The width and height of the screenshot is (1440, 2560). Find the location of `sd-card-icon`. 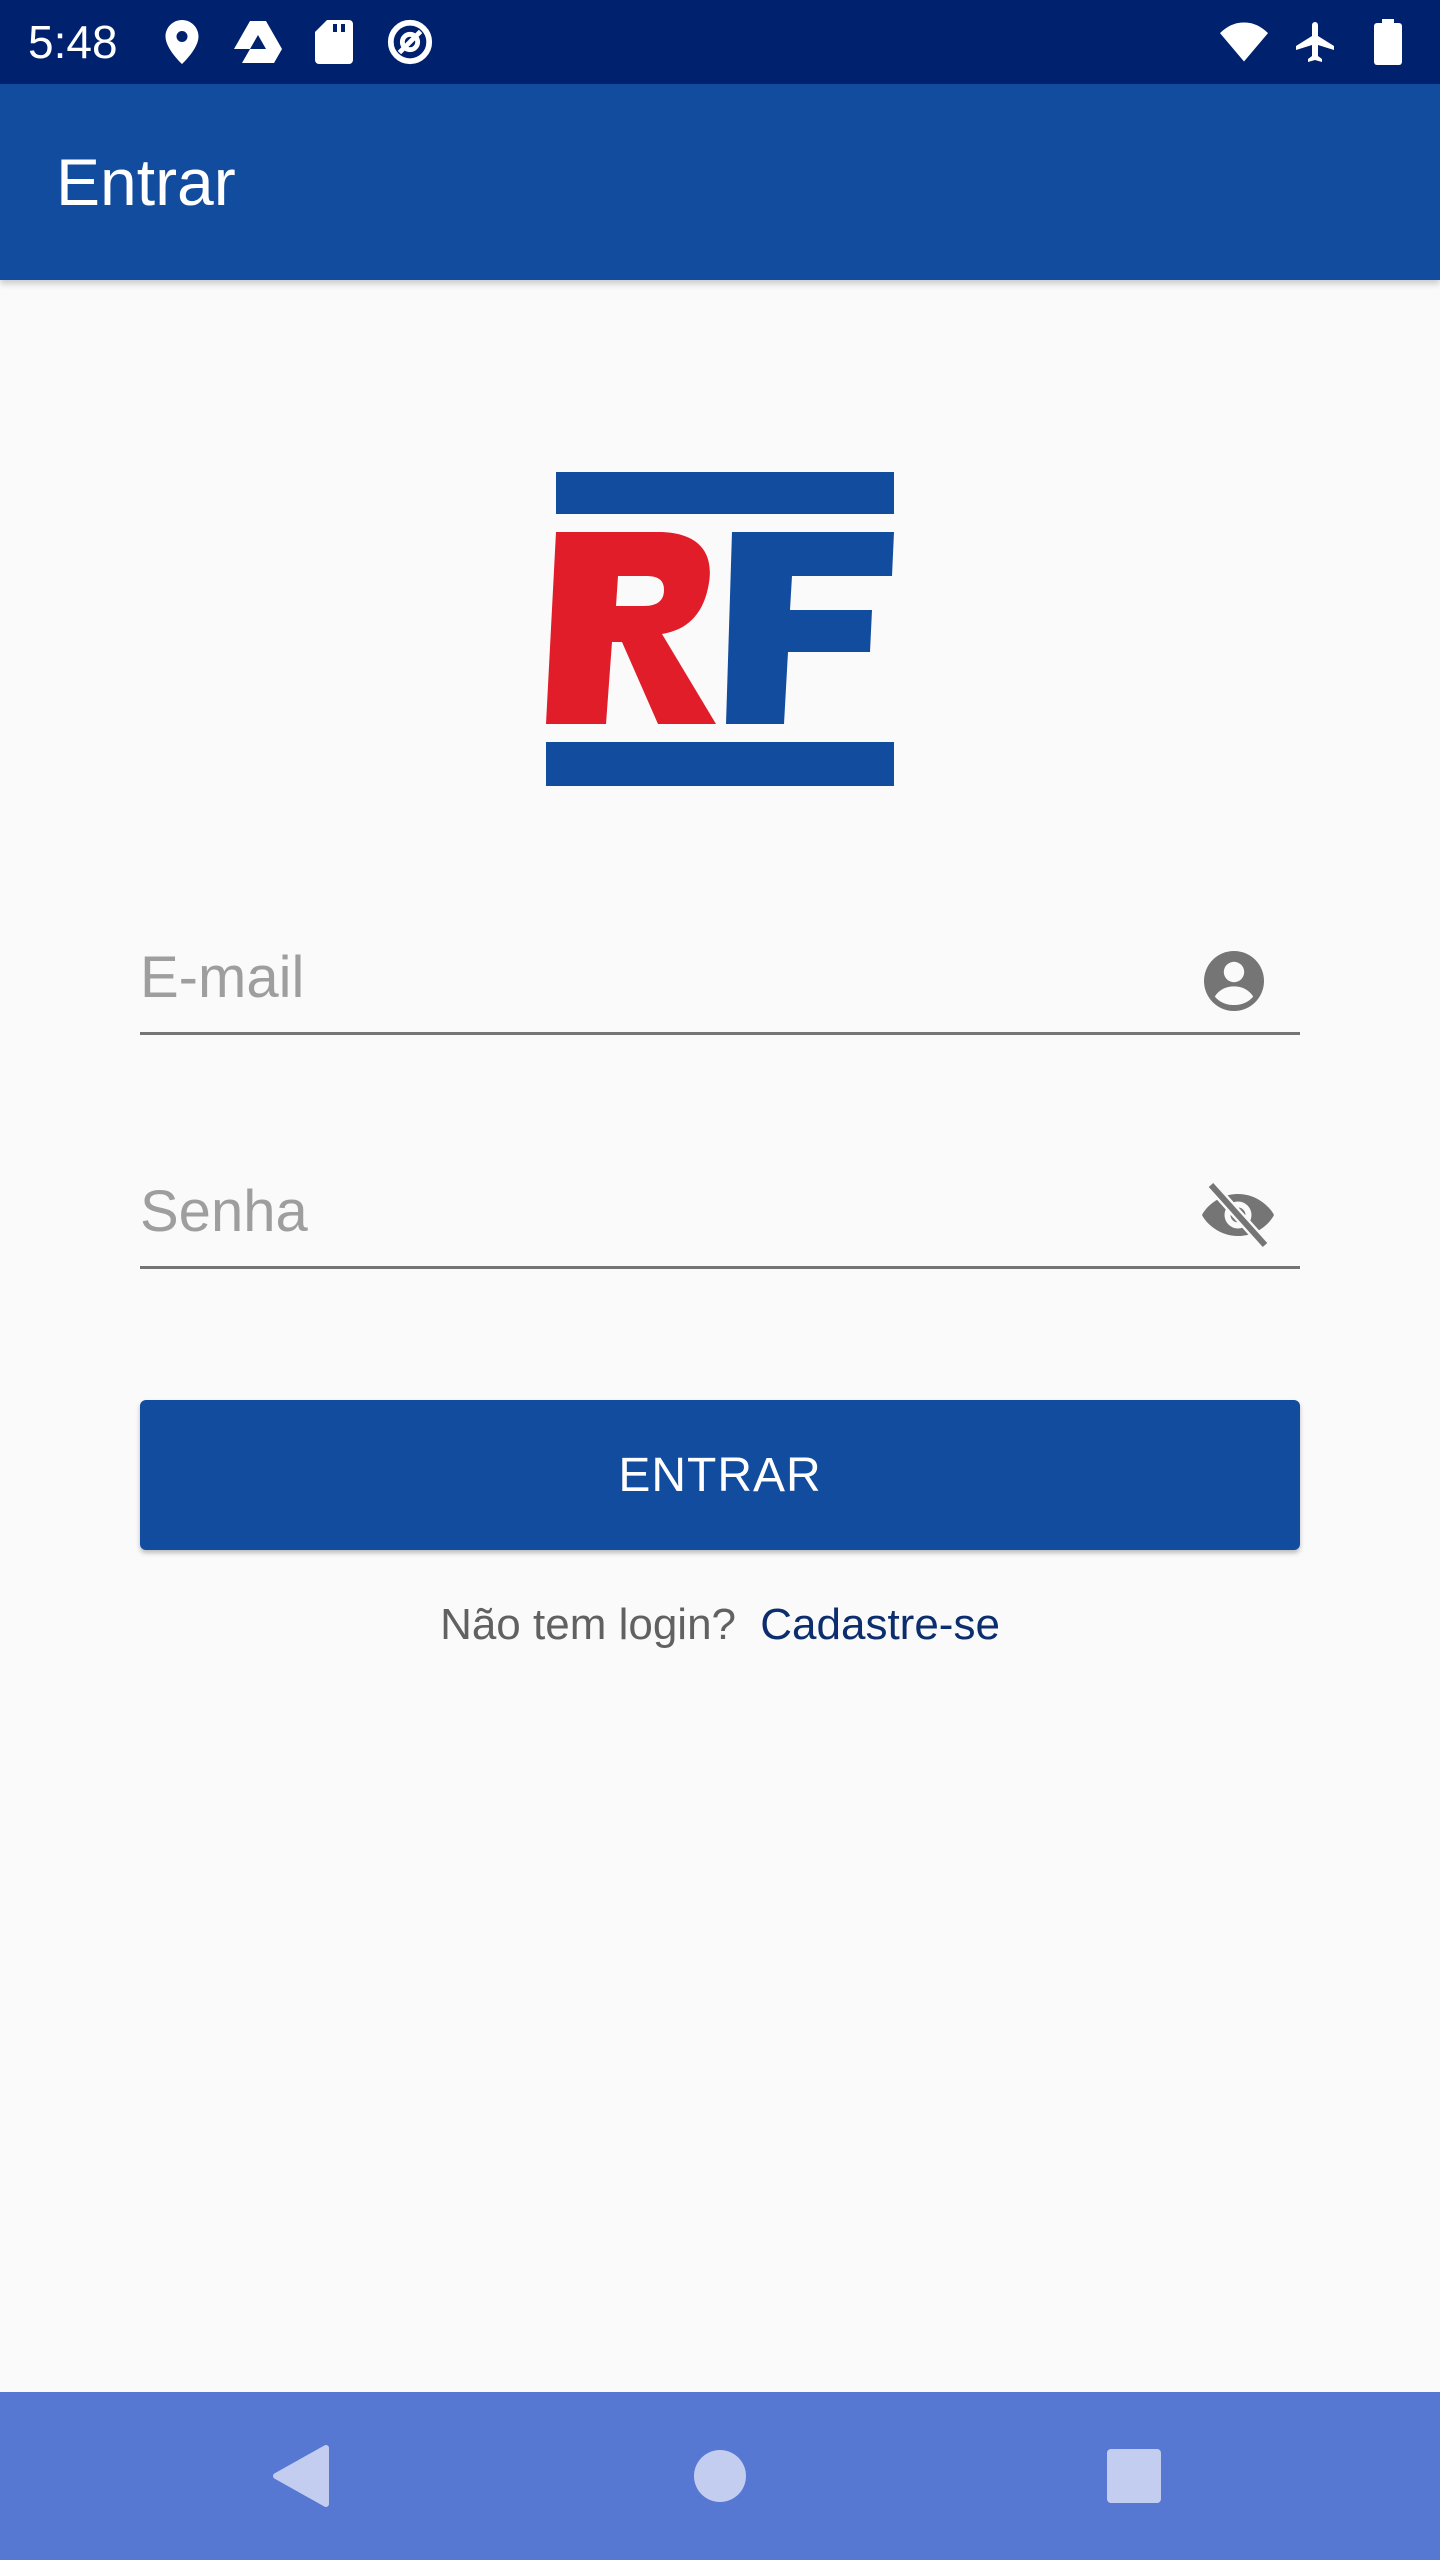

sd-card-icon is located at coordinates (334, 42).